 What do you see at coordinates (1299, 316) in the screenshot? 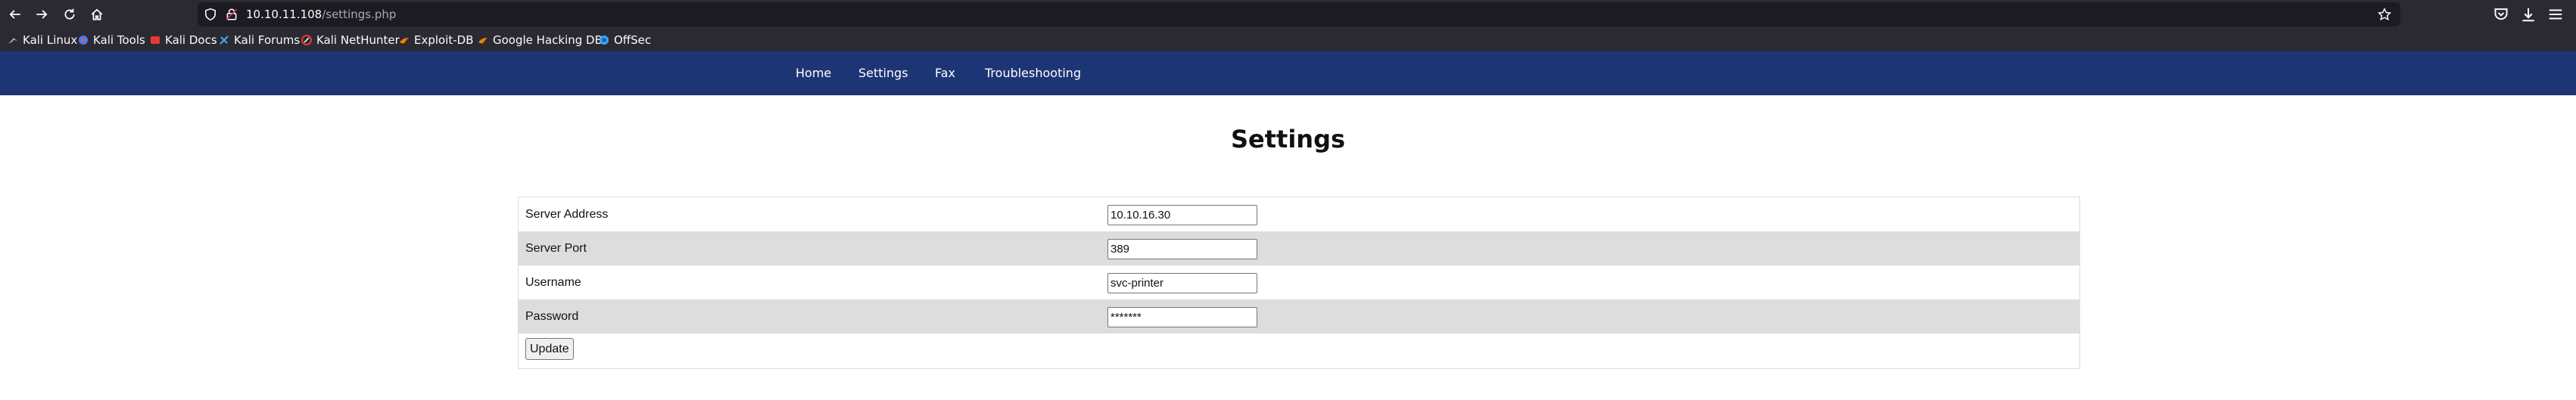
I see `form-row-password: Password` at bounding box center [1299, 316].